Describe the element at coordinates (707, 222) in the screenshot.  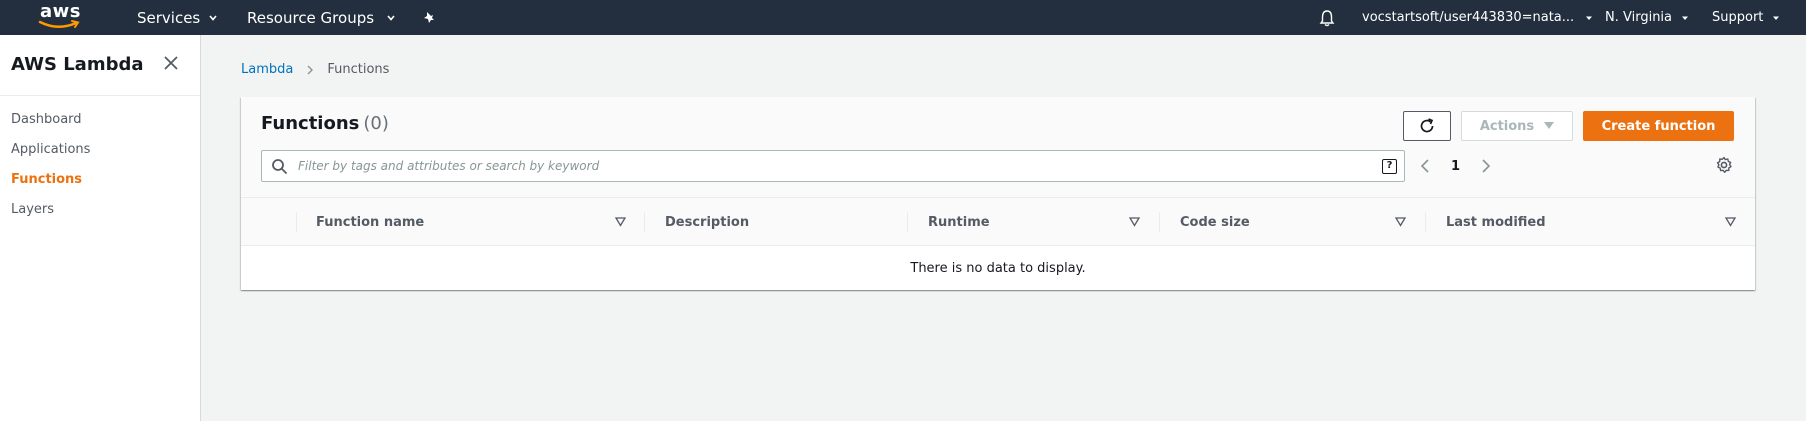
I see `column-header-description: Description` at that location.